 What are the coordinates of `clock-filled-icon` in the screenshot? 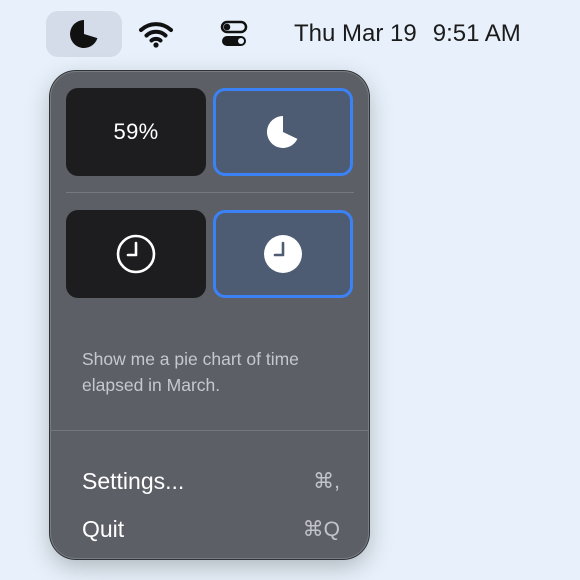 It's located at (283, 254).